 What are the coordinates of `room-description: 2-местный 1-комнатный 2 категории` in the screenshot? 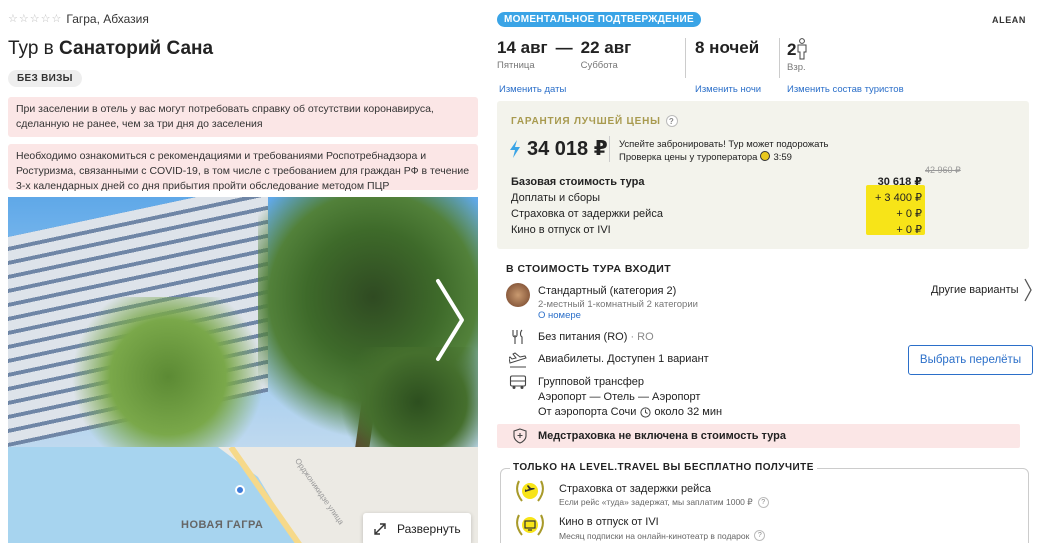 It's located at (618, 304).